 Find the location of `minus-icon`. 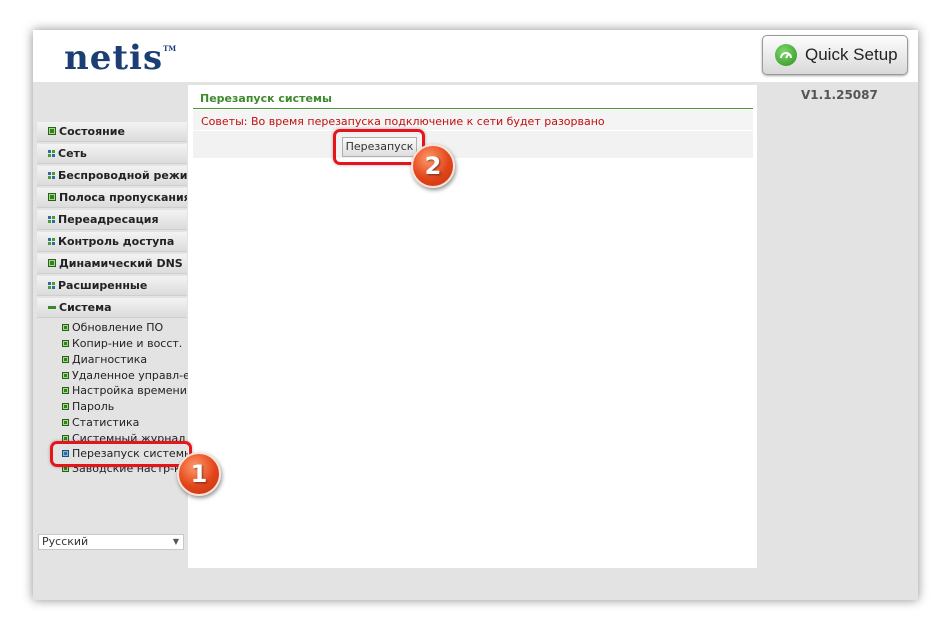

minus-icon is located at coordinates (52, 307).